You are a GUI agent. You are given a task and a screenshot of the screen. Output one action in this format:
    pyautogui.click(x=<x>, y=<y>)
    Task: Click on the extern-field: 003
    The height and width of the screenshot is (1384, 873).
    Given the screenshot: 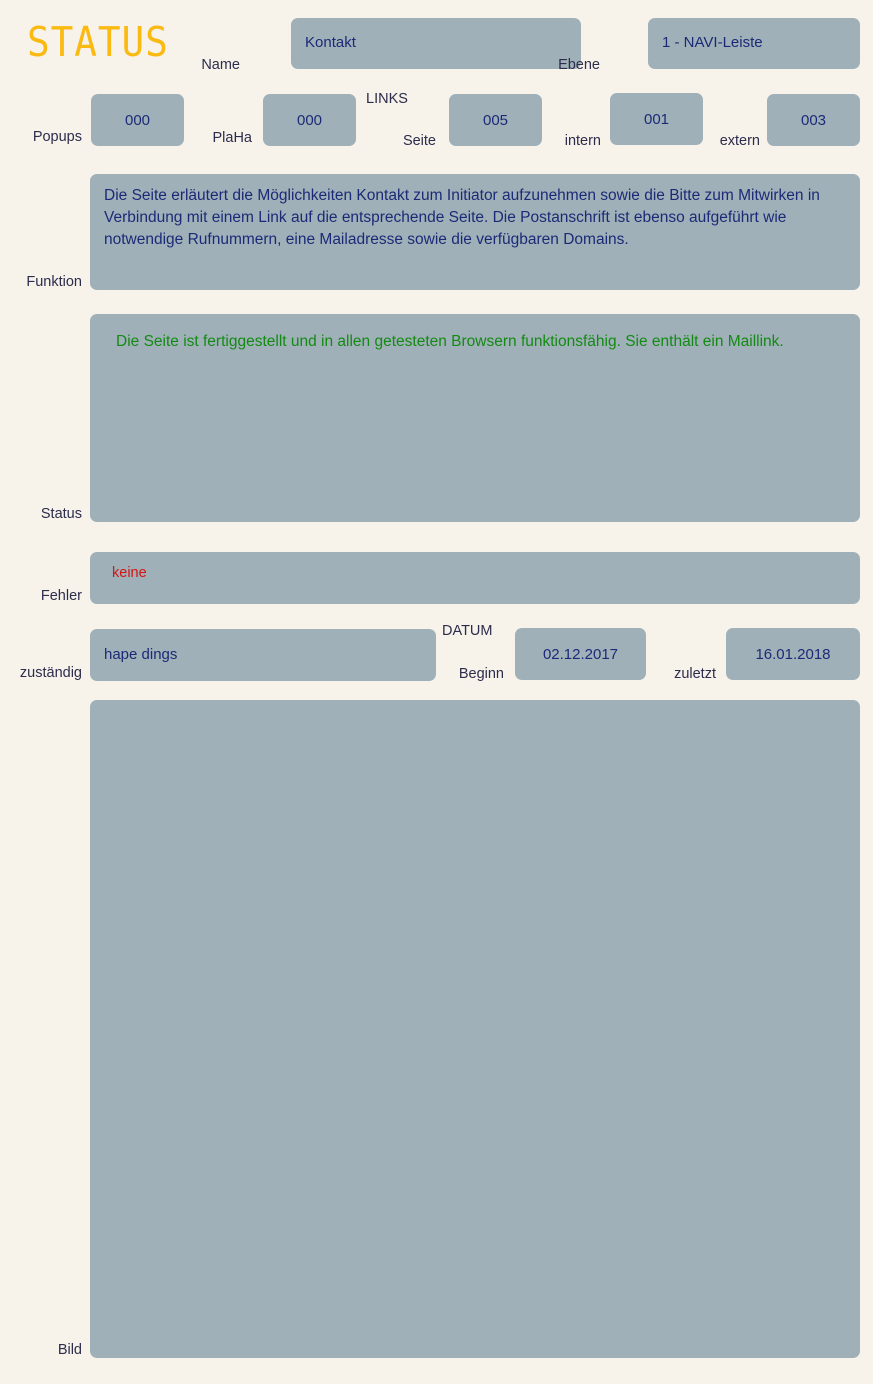 What is the action you would take?
    pyautogui.click(x=813, y=120)
    